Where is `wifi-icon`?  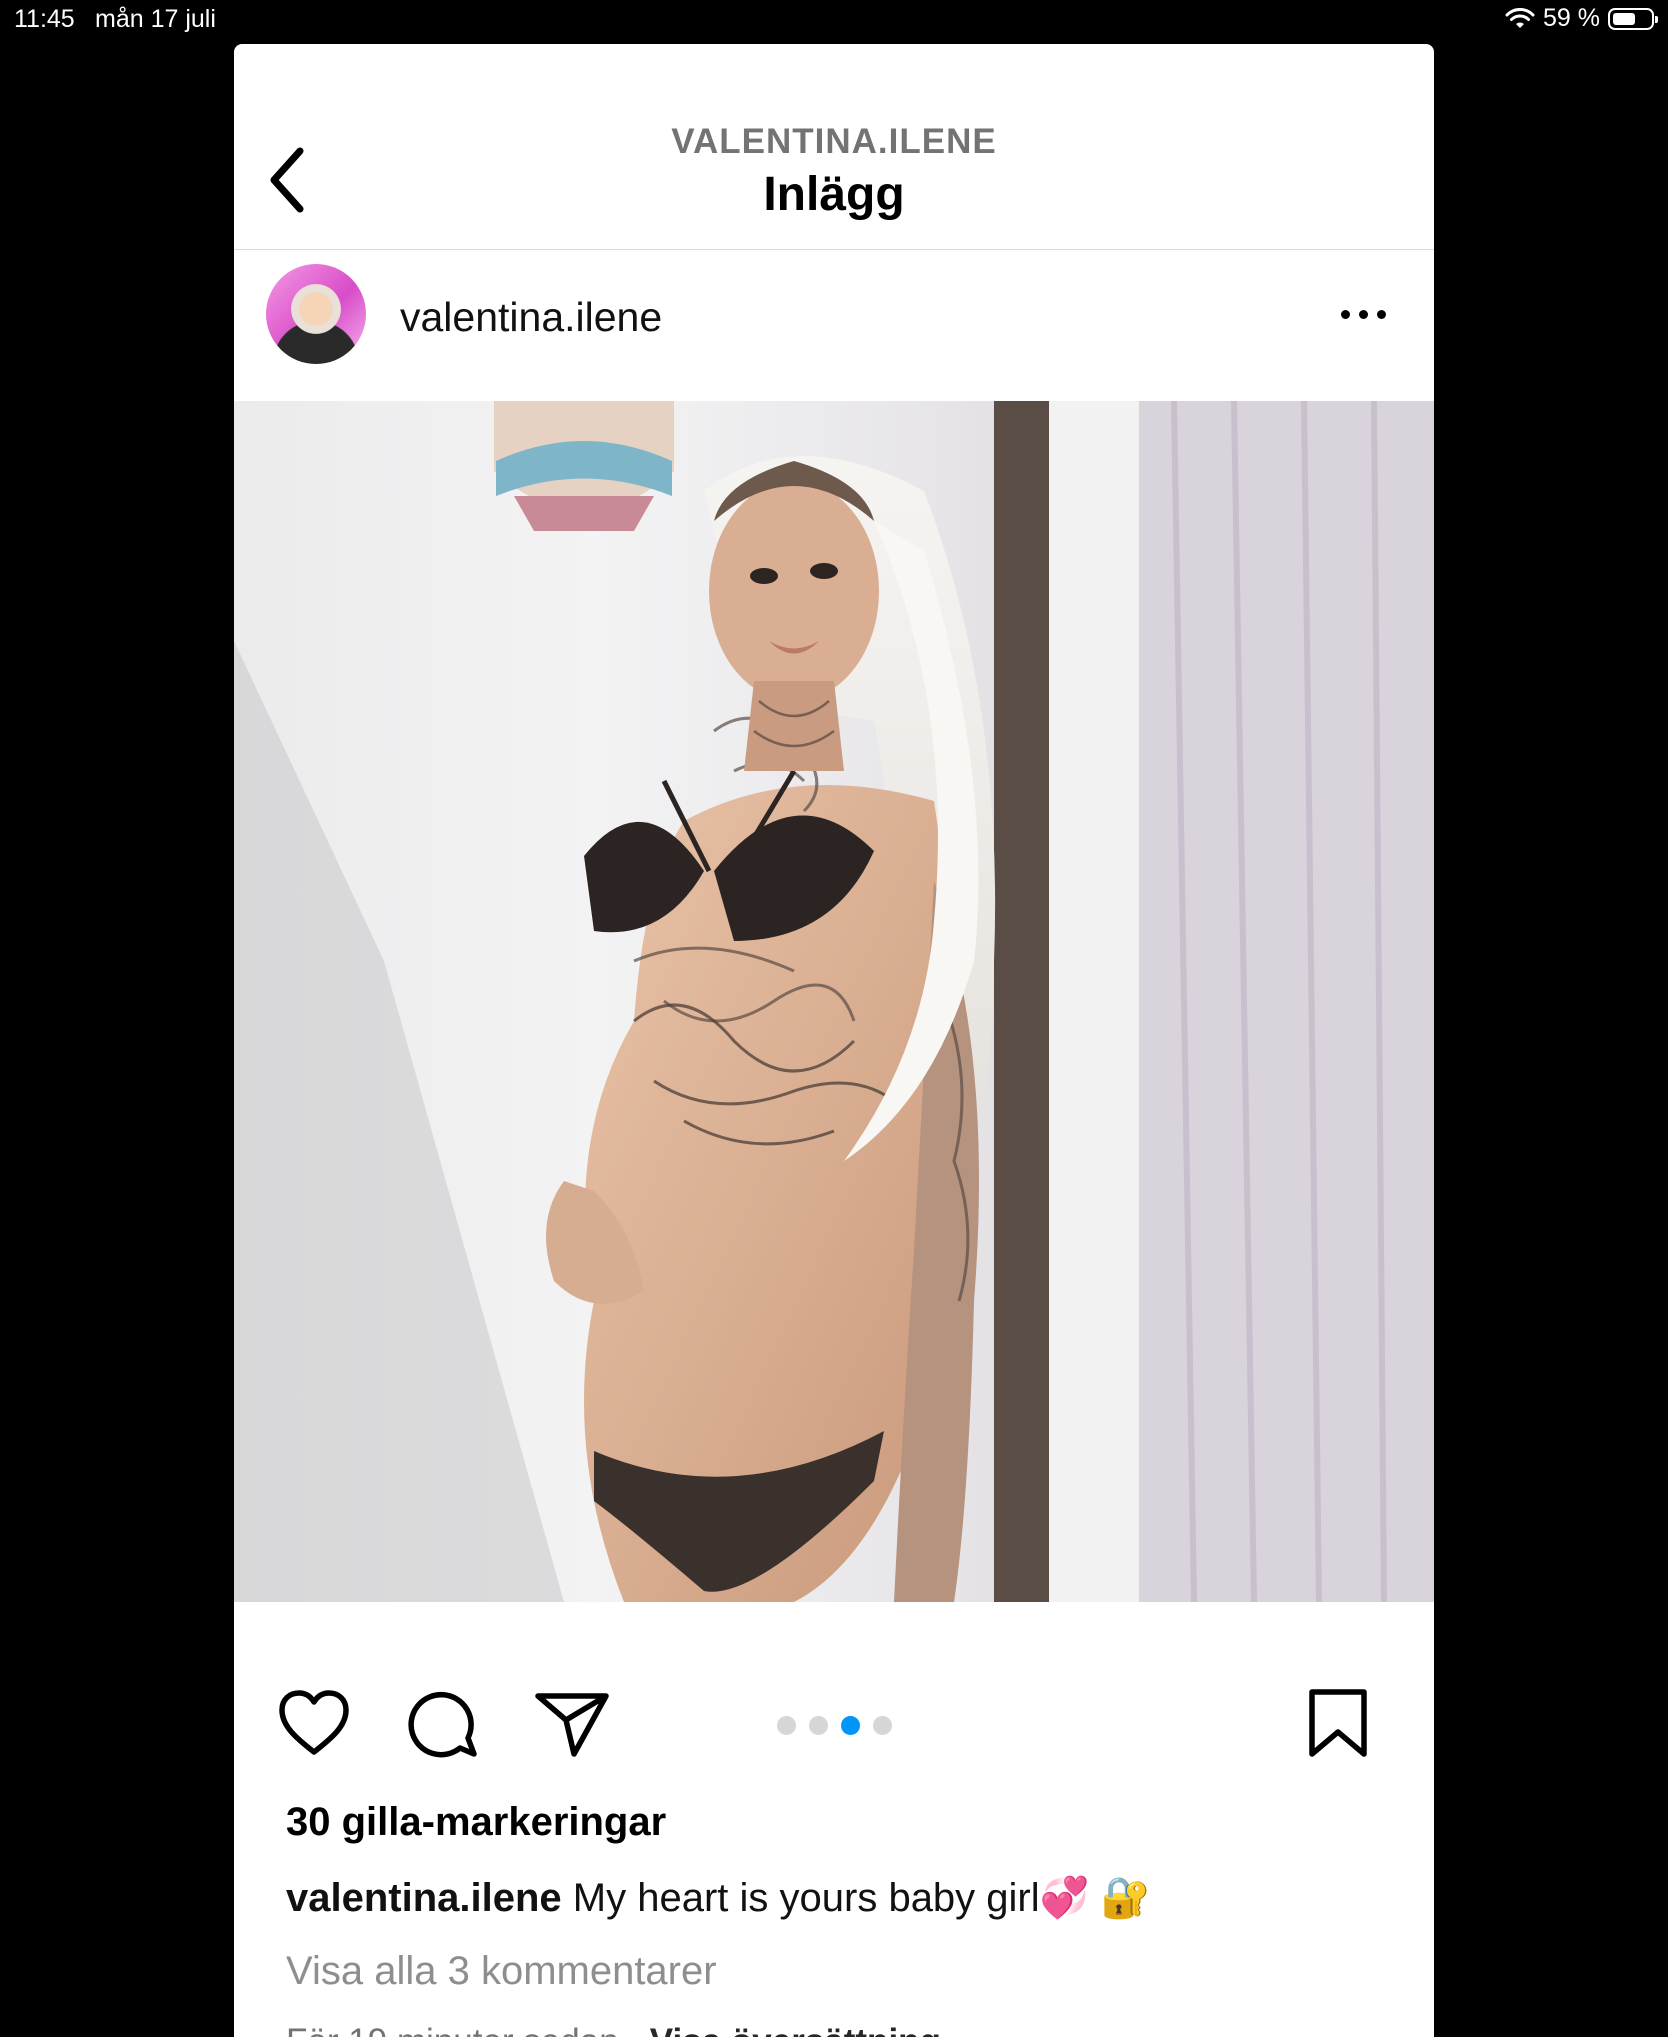 wifi-icon is located at coordinates (1520, 17).